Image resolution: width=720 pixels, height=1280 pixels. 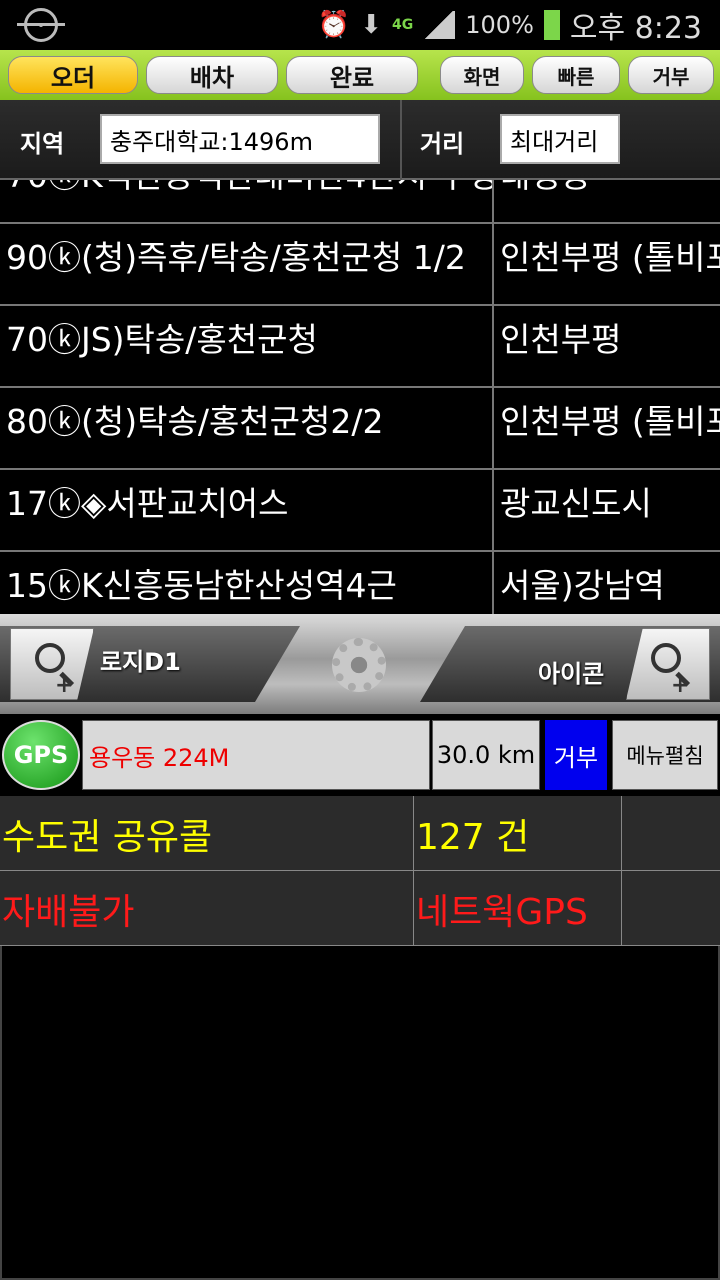 I want to click on summary-table: 수도권 공유콜 127 건 자배불가 네트웍GPS, so click(x=360, y=871).